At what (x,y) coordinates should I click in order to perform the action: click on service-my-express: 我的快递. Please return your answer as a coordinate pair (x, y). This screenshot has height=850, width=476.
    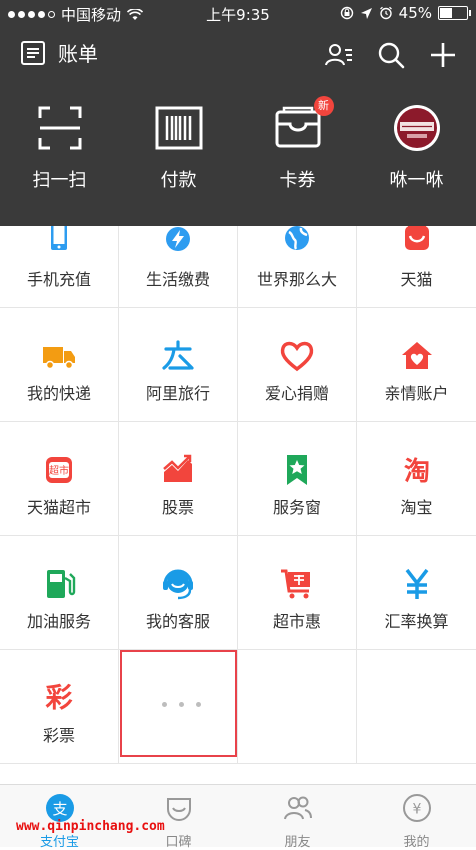
    Looking at the image, I should click on (59, 365).